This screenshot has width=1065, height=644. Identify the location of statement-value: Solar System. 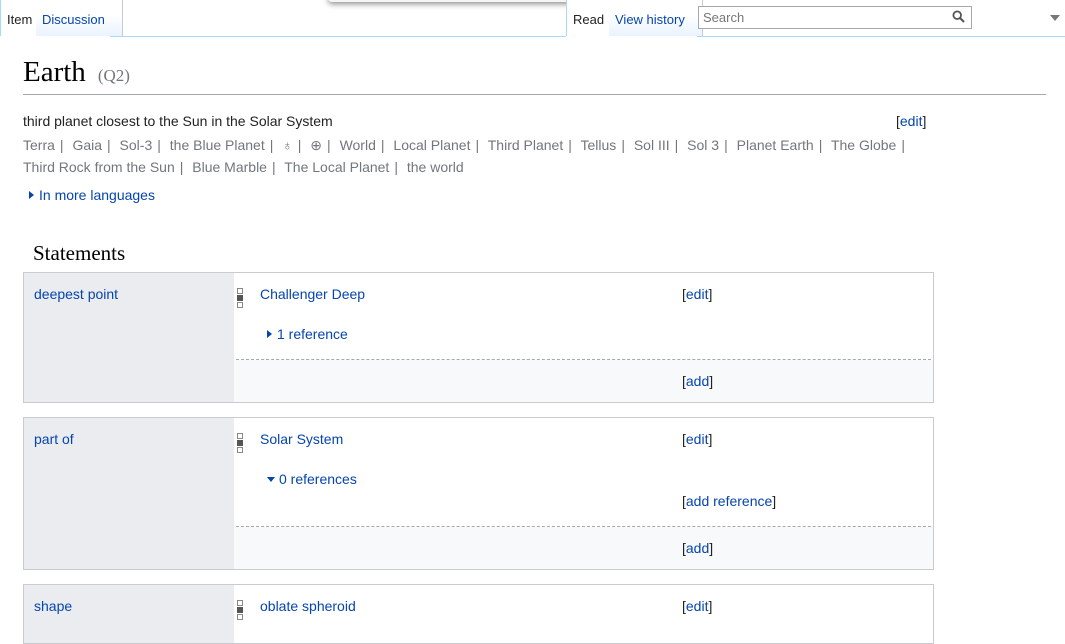
(301, 439).